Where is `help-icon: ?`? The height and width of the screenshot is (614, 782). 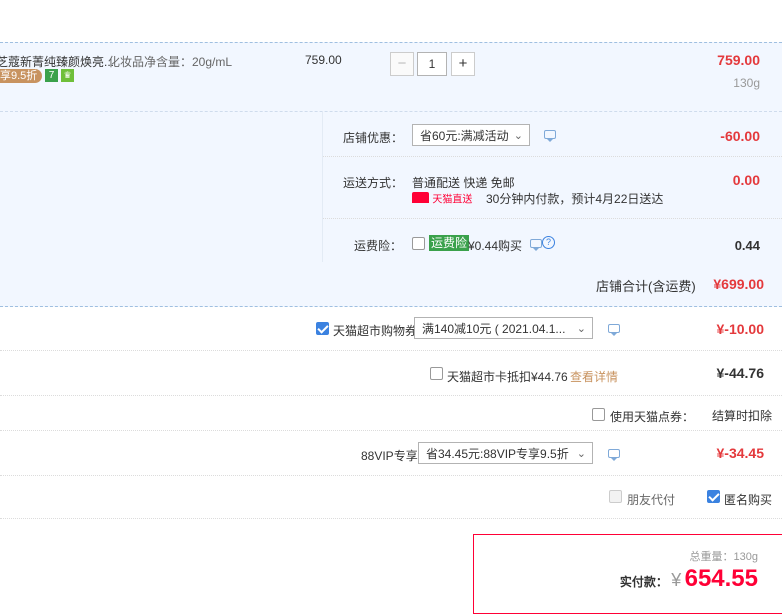
help-icon: ? is located at coordinates (548, 242).